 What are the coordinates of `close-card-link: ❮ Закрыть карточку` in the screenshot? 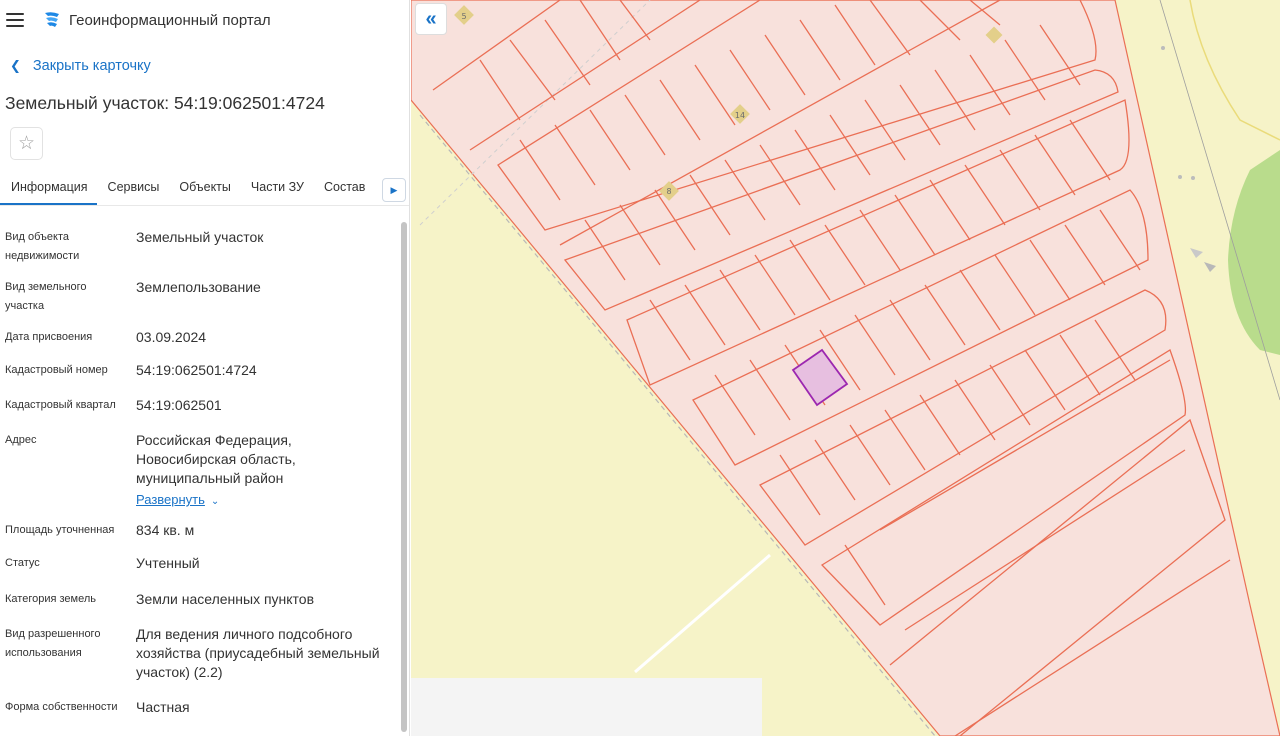 It's located at (204, 66).